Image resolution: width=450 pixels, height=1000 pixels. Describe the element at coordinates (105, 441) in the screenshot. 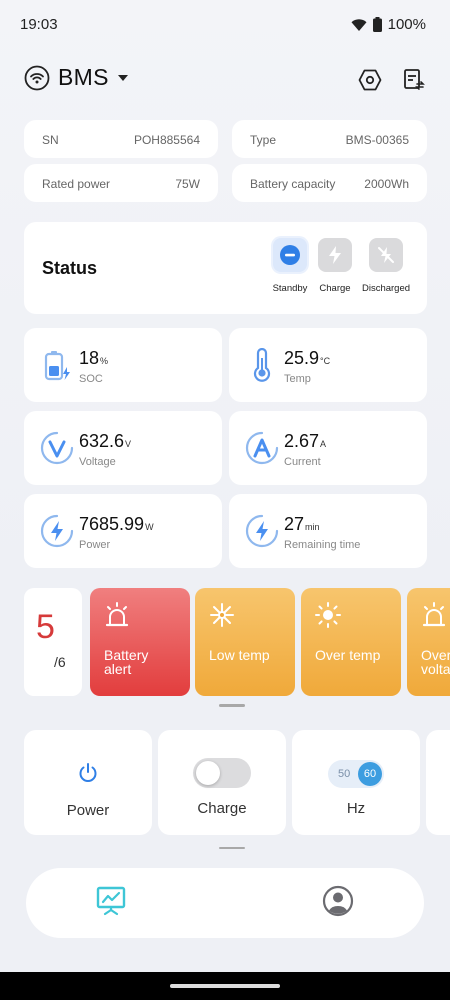

I see `metric-value: 632.6V` at that location.